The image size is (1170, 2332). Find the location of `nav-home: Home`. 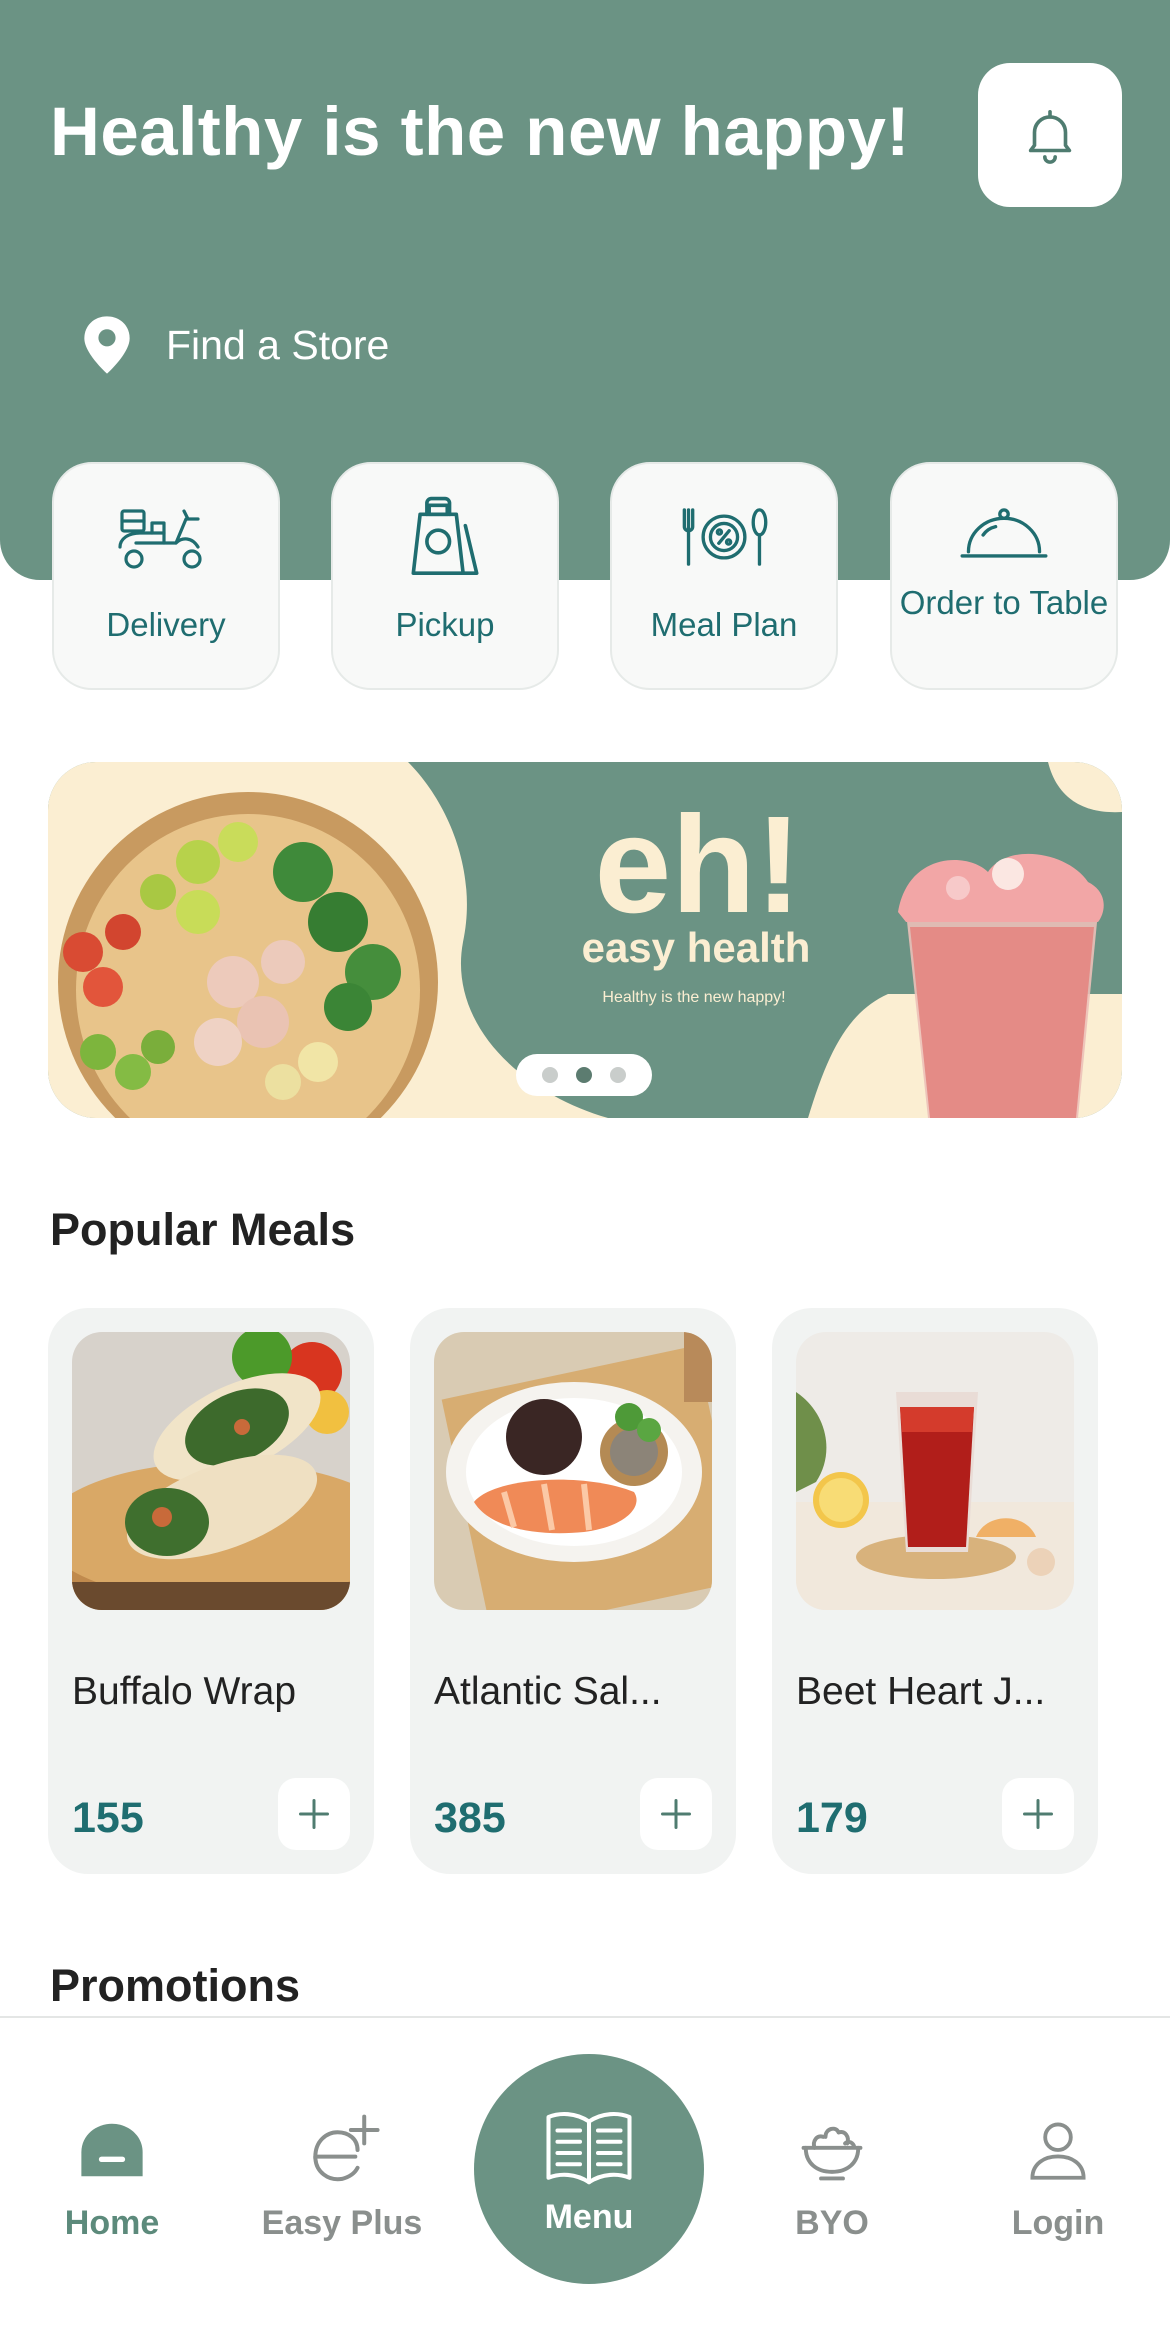

nav-home: Home is located at coordinates (112, 2176).